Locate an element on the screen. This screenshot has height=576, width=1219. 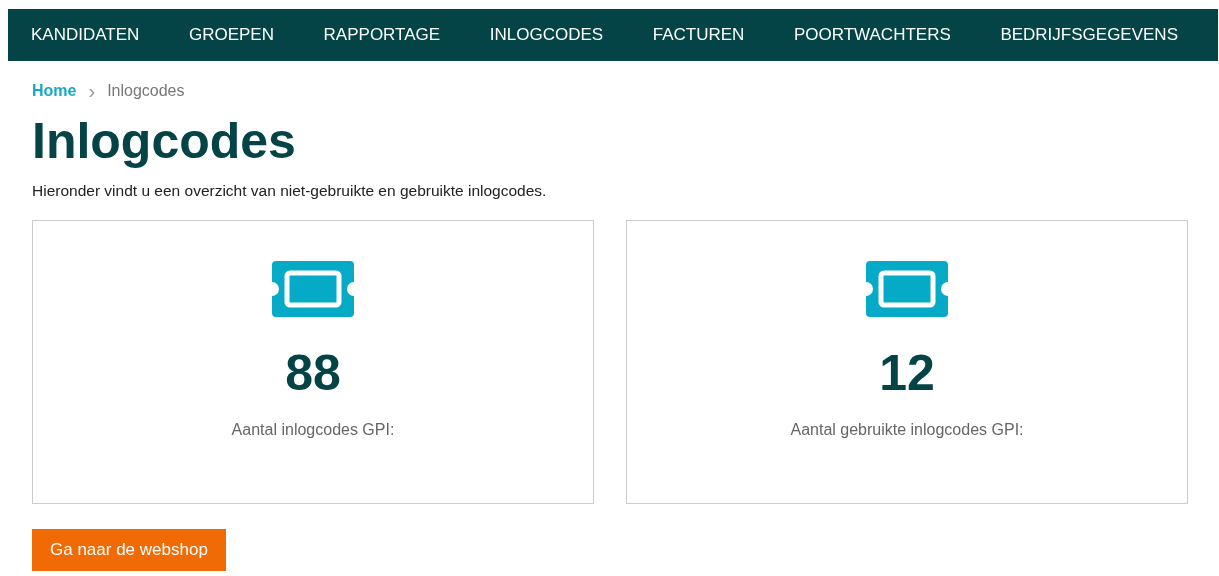
stat-count: 88 is located at coordinates (313, 373).